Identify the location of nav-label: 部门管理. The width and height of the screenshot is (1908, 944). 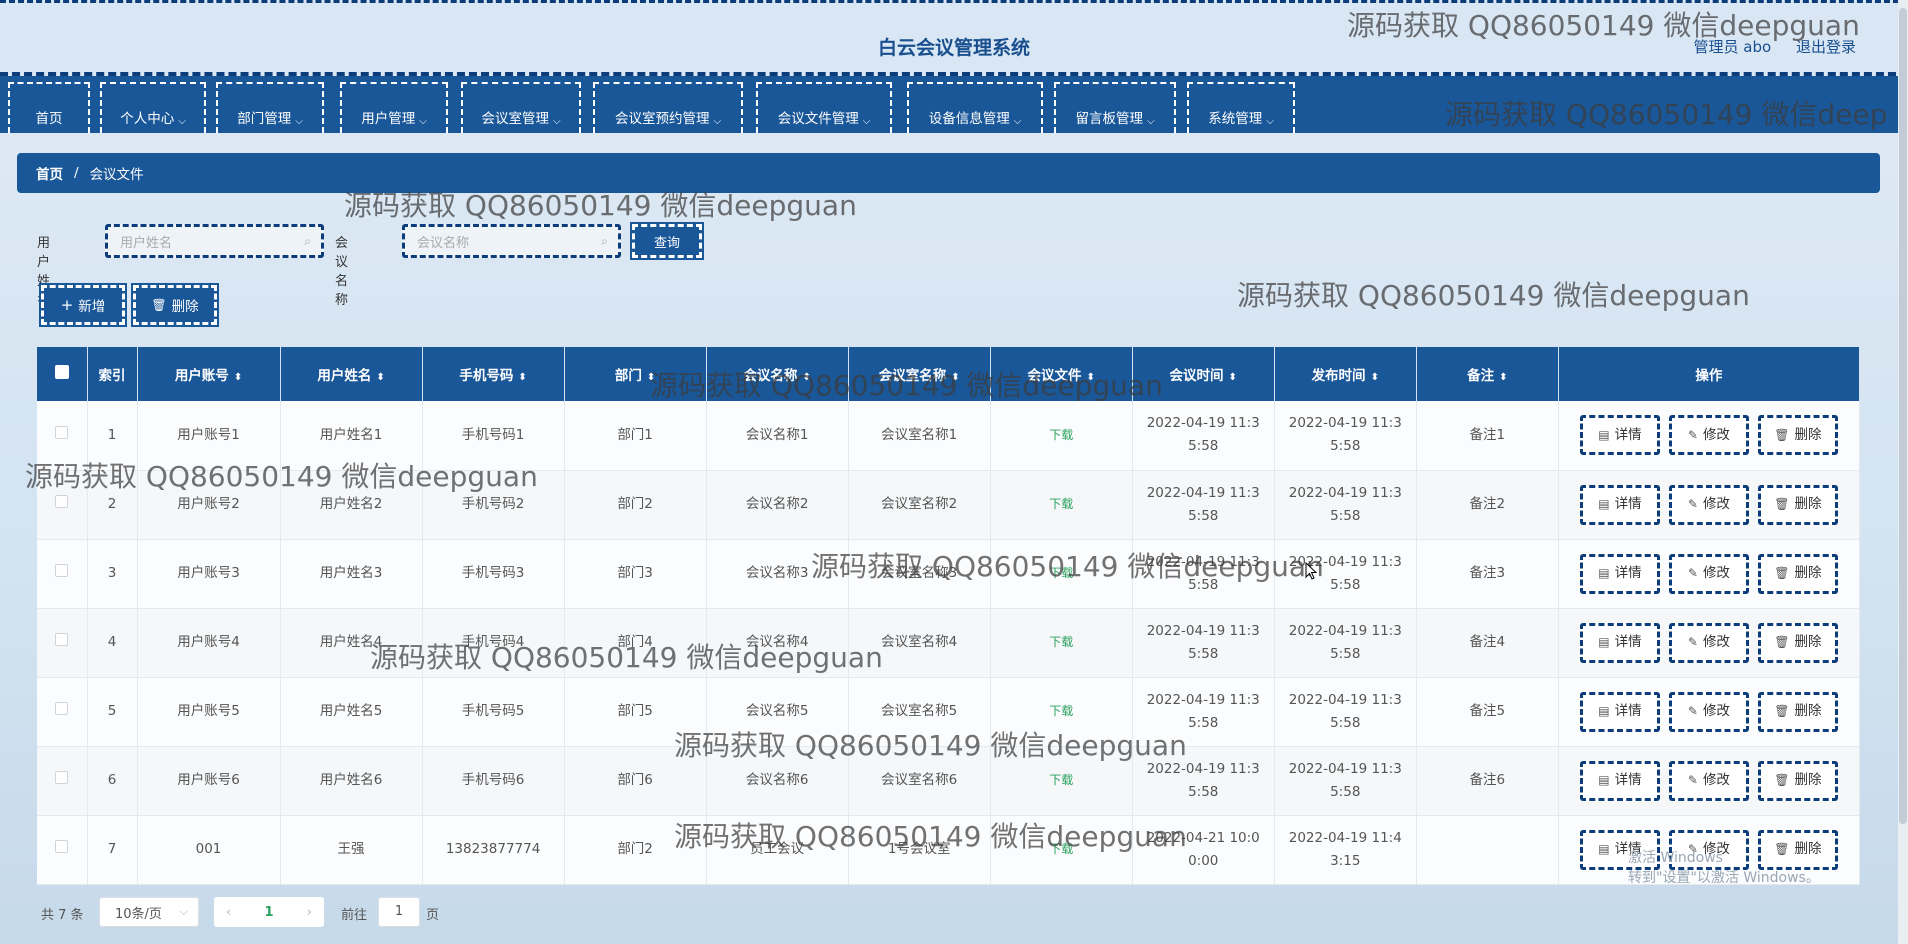
(264, 119).